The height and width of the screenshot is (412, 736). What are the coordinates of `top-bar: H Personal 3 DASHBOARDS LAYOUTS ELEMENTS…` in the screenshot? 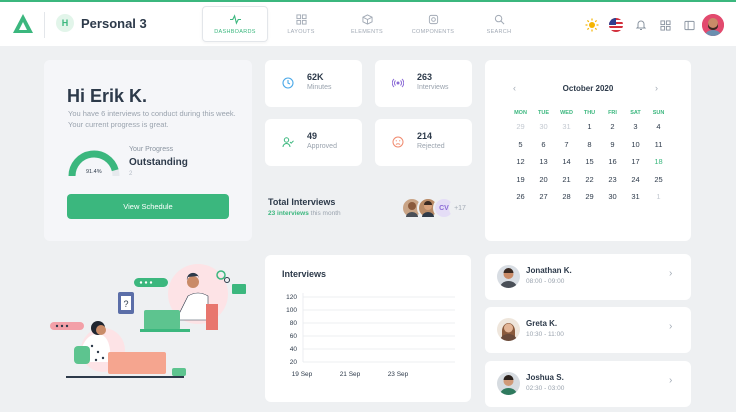 It's located at (368, 23).